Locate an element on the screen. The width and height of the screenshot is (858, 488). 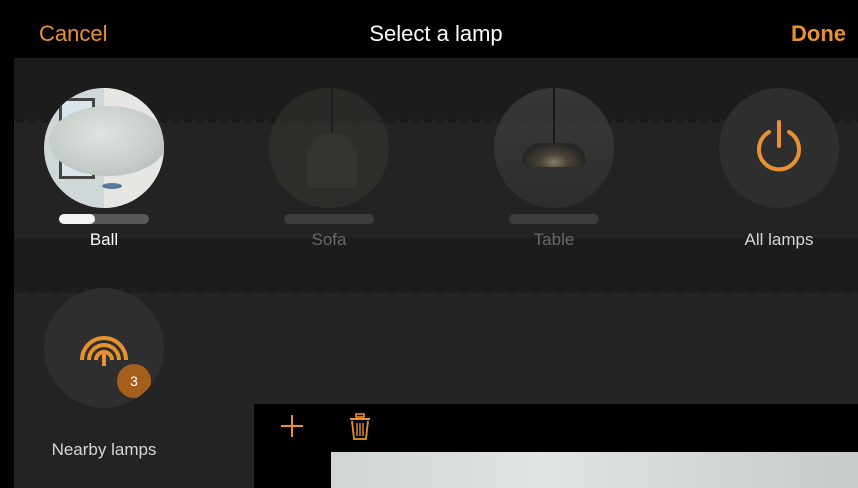
lamp-photo-table is located at coordinates (554, 148).